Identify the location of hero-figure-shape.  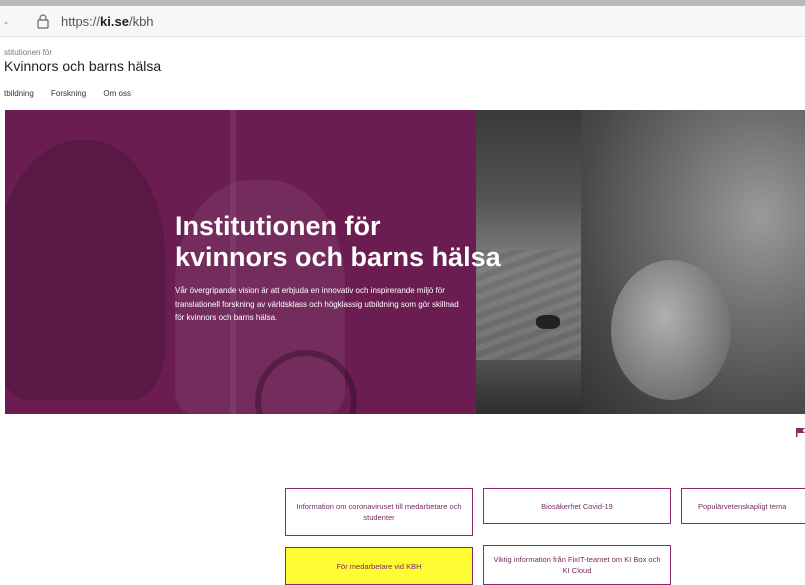
(85, 270).